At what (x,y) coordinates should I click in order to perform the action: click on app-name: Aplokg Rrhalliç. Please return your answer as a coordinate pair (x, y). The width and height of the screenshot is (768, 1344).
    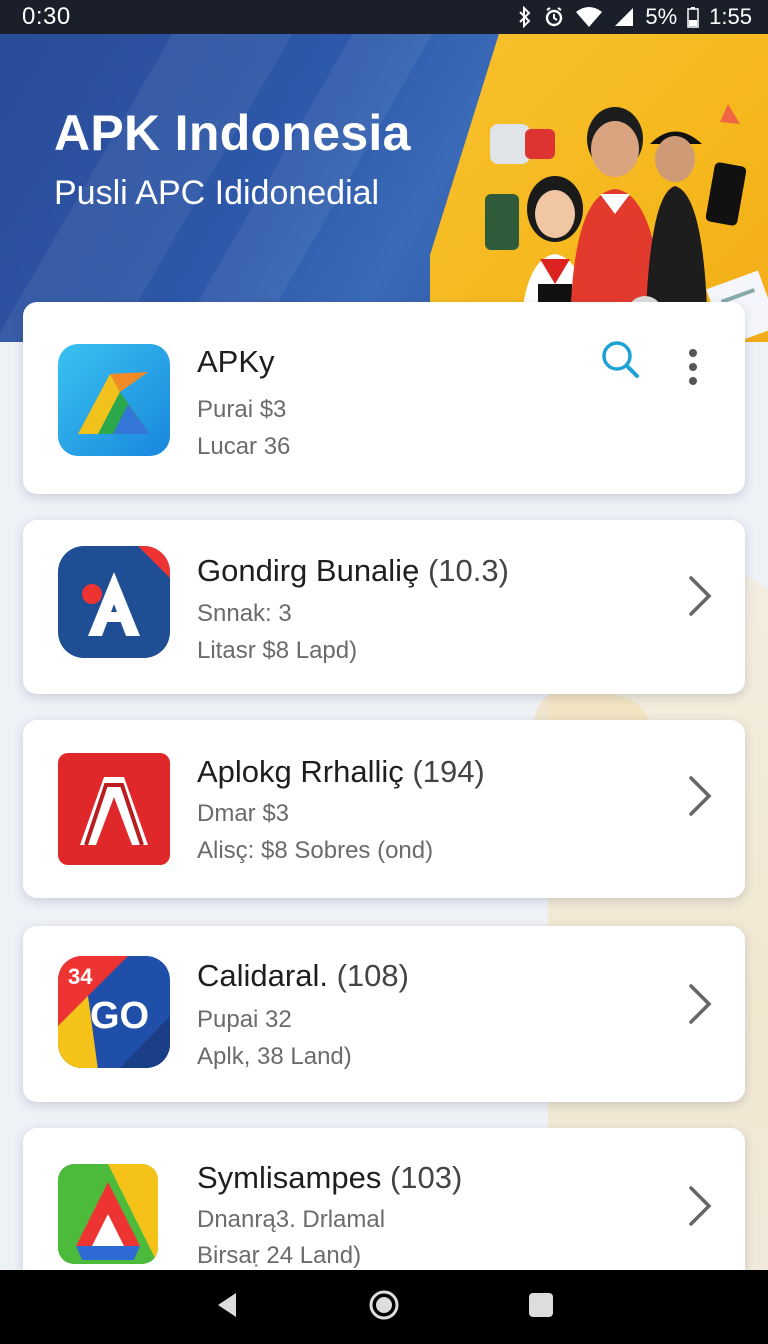
    Looking at the image, I should click on (300, 771).